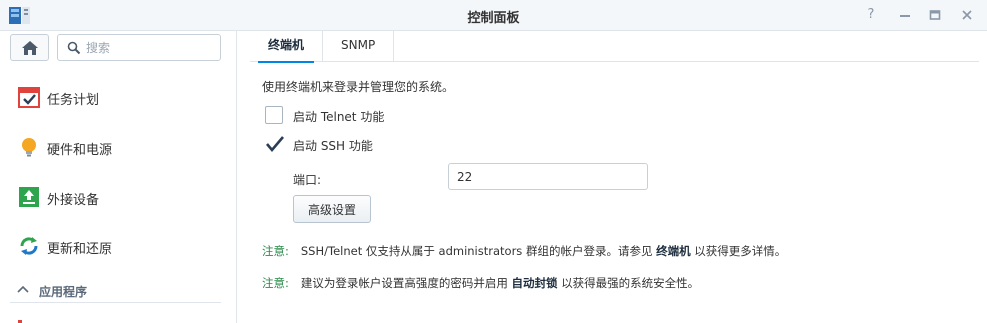 The height and width of the screenshot is (323, 987). I want to click on sidebar-item-label: 硬件和电源, so click(80, 150).